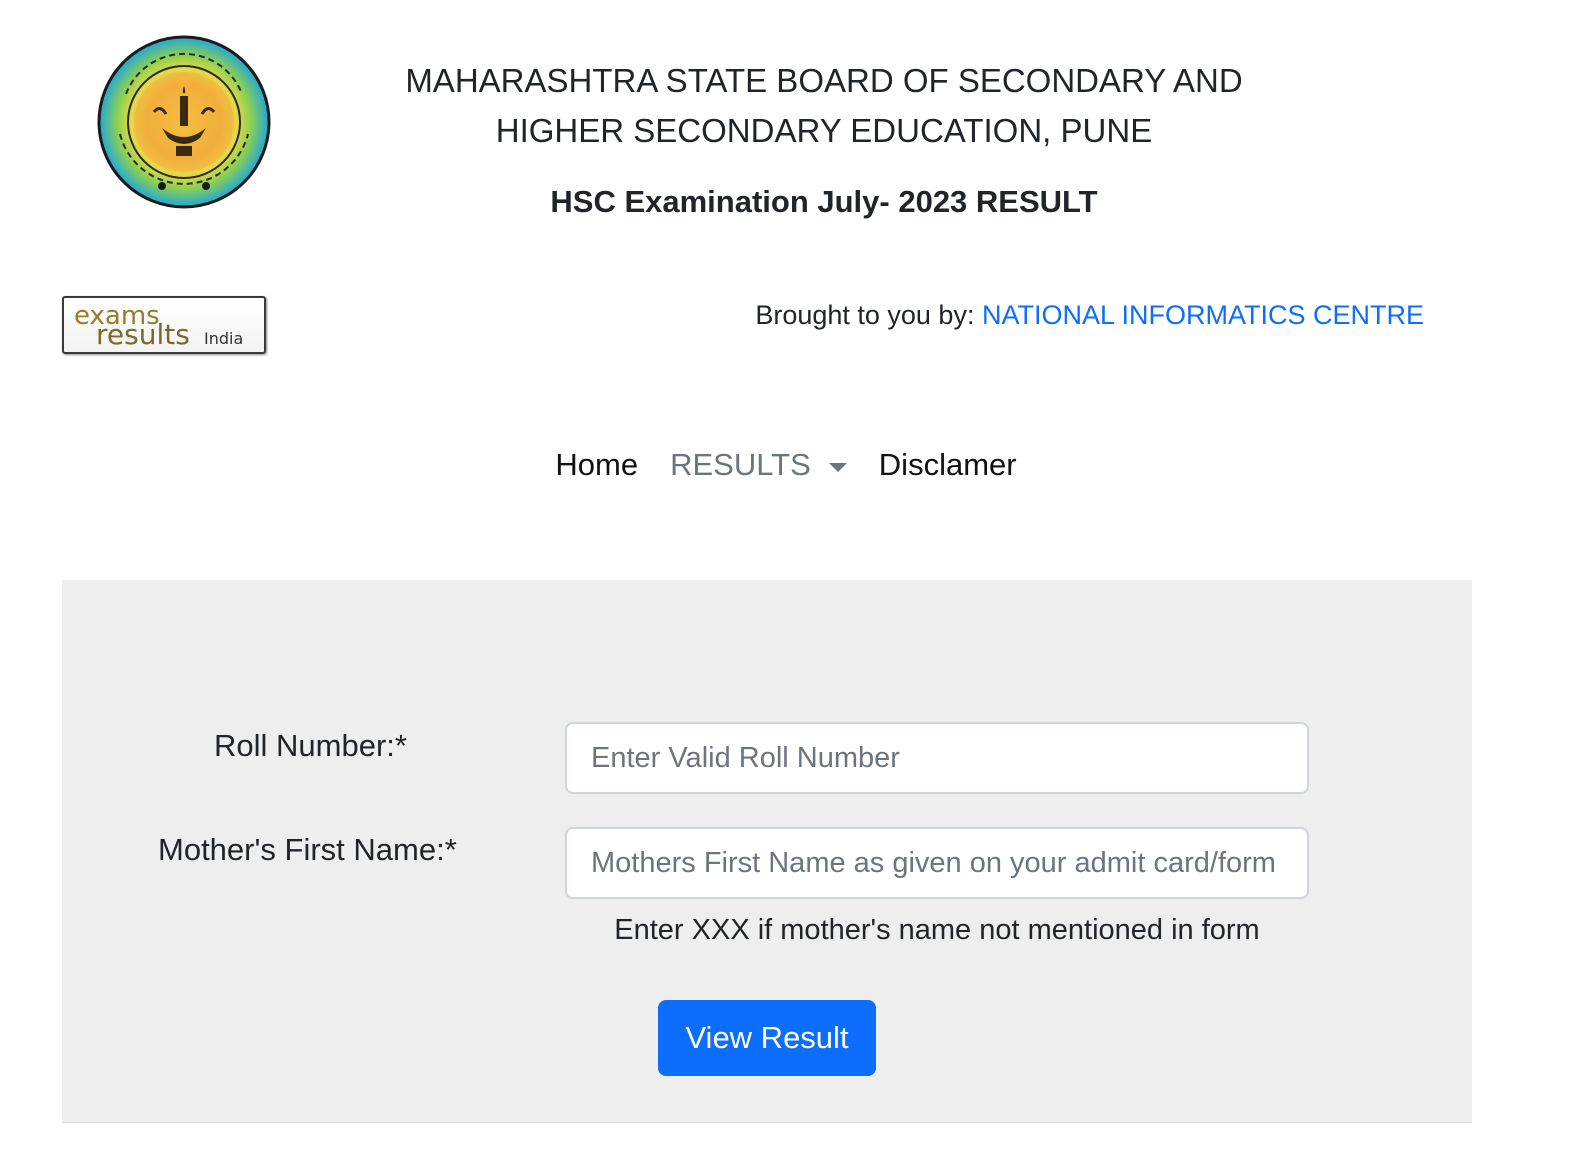 The width and height of the screenshot is (1572, 1176). I want to click on exams-results-india-logo-icon: exams results India, so click(158, 326).